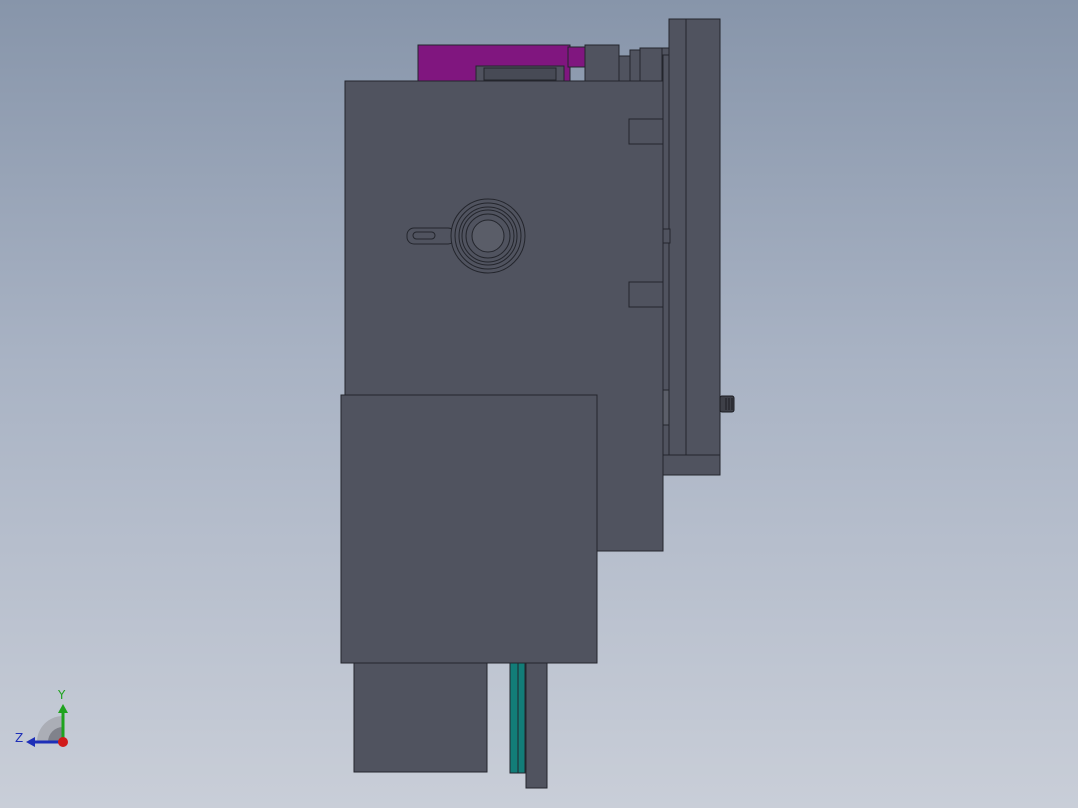 This screenshot has height=808, width=1078. What do you see at coordinates (63, 742) in the screenshot?
I see `x-axis-dot` at bounding box center [63, 742].